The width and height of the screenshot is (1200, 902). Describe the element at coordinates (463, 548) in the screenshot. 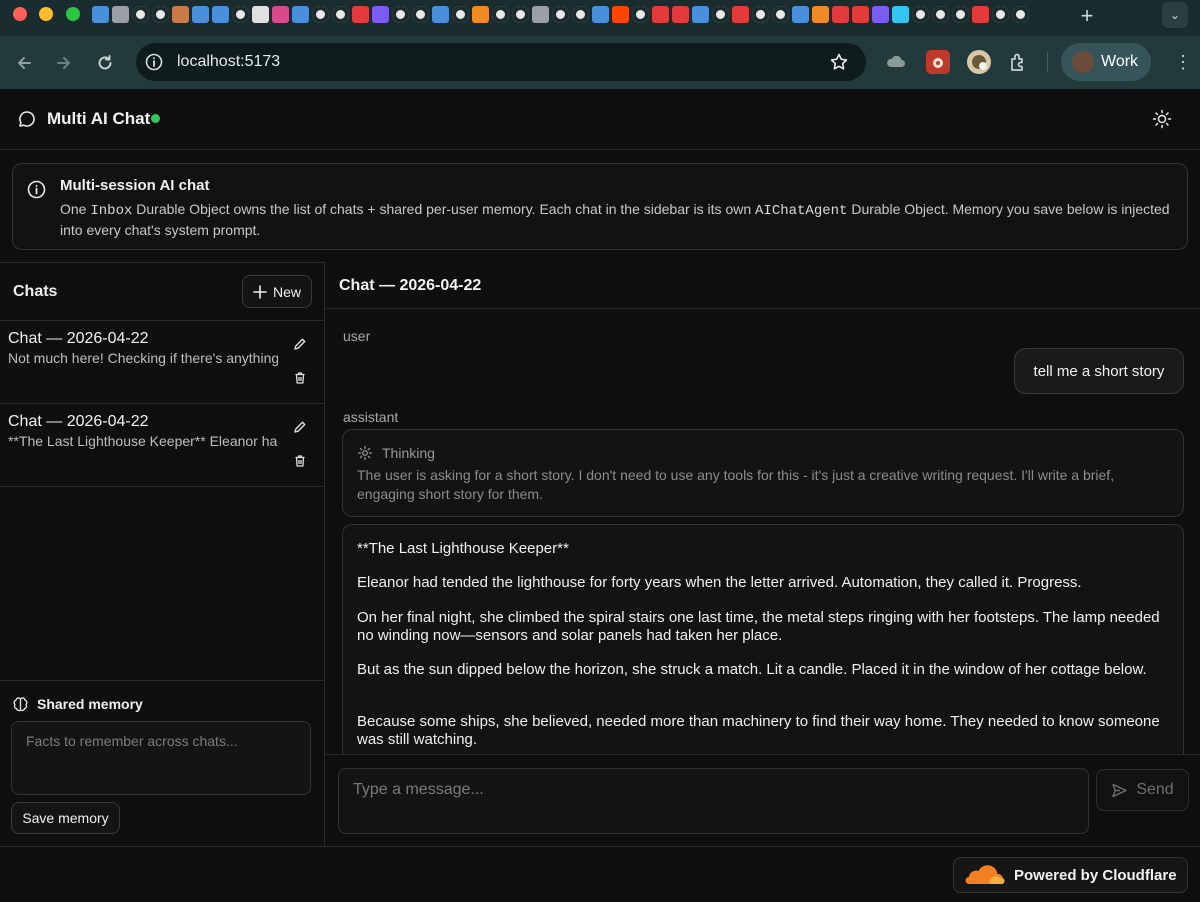

I see `story-paragraph: **The Last Lighthouse Keeper**` at that location.